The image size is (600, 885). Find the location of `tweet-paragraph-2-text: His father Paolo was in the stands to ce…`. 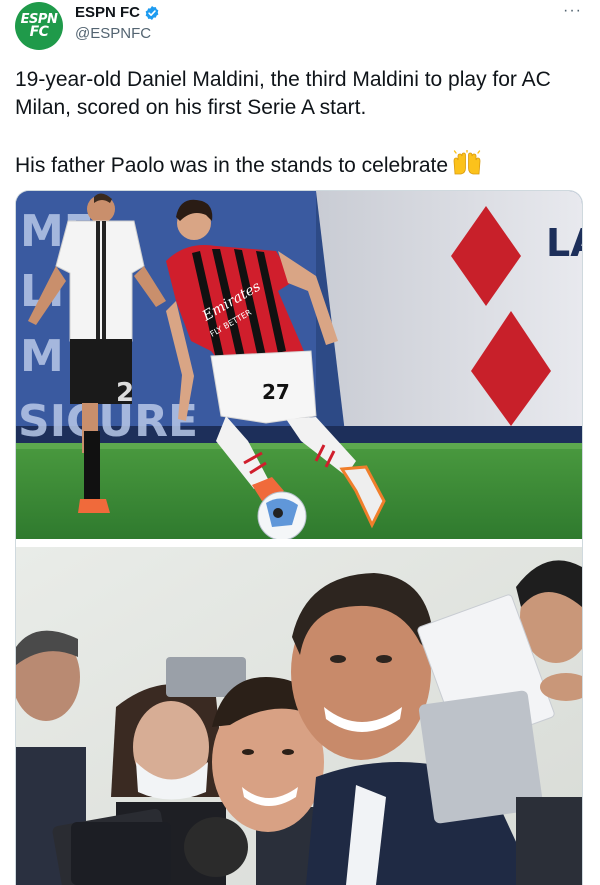

tweet-paragraph-2-text: His father Paolo was in the stands to ce… is located at coordinates (232, 165).